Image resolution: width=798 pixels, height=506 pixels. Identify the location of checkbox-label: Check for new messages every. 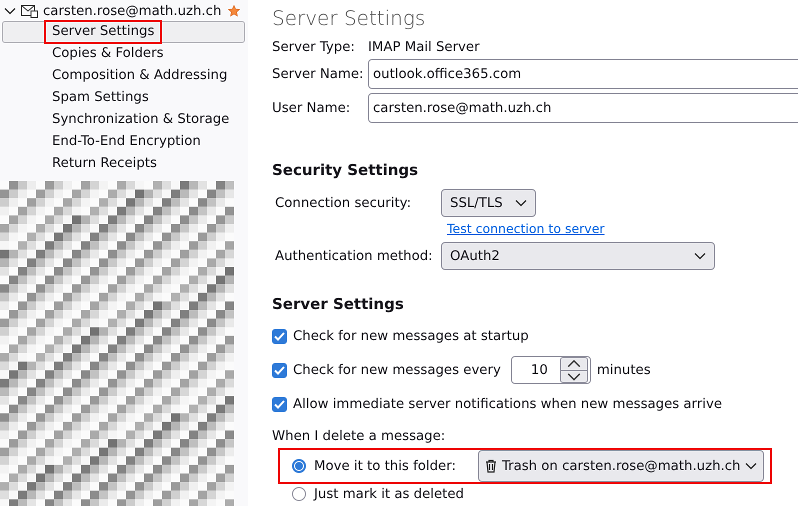
(397, 370).